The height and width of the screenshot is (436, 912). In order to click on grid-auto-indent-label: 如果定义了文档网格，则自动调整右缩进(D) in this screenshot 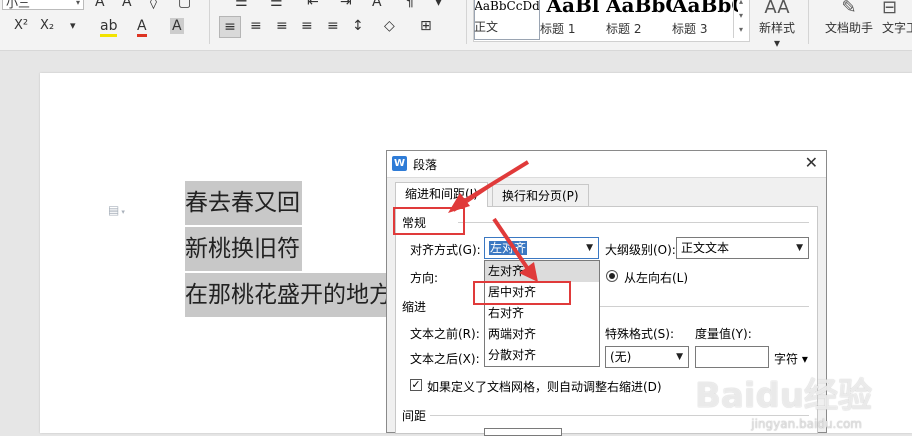, I will do `click(544, 387)`.